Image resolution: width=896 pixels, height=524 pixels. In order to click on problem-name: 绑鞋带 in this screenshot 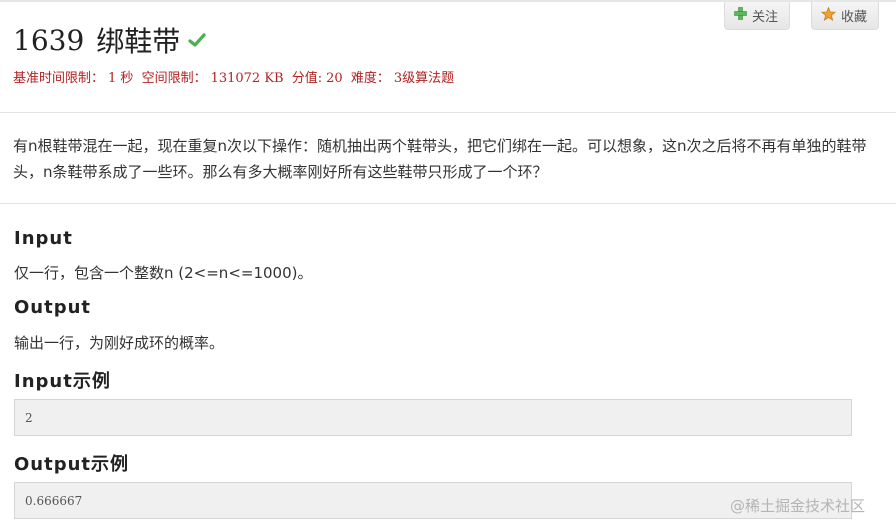, I will do `click(138, 41)`.